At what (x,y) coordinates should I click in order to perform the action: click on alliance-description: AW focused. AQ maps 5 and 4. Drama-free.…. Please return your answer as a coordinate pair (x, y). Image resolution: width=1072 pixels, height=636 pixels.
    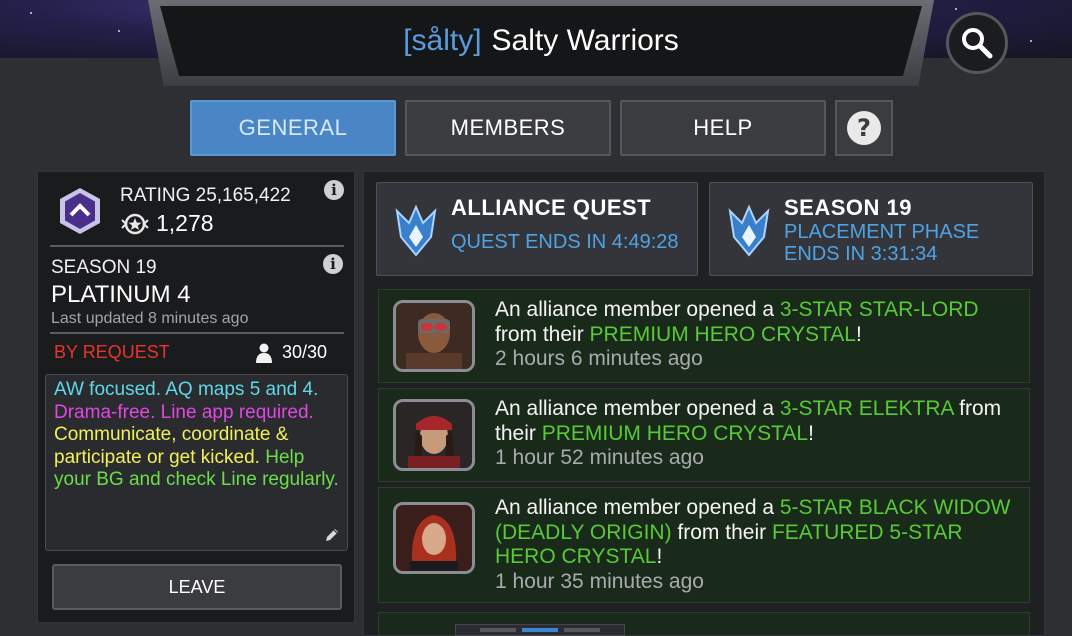
    Looking at the image, I should click on (196, 462).